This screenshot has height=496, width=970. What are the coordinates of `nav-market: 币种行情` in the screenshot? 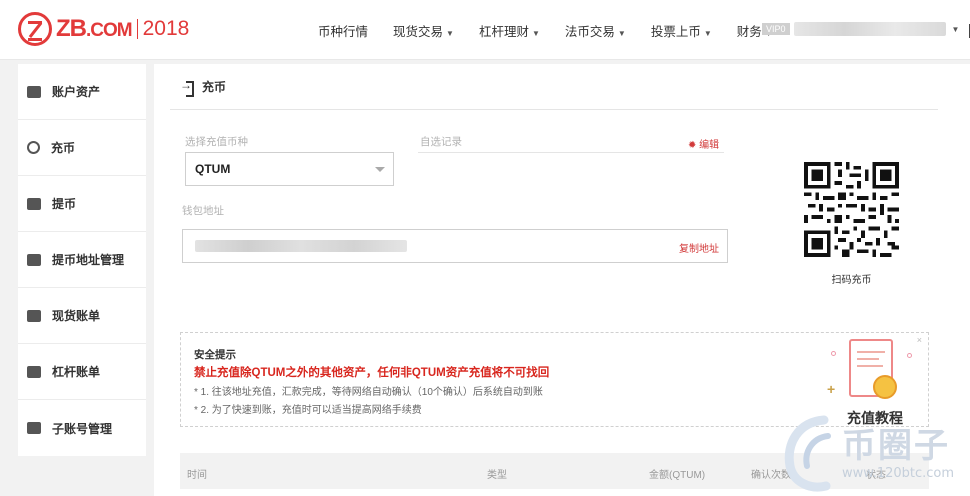 It's located at (343, 30).